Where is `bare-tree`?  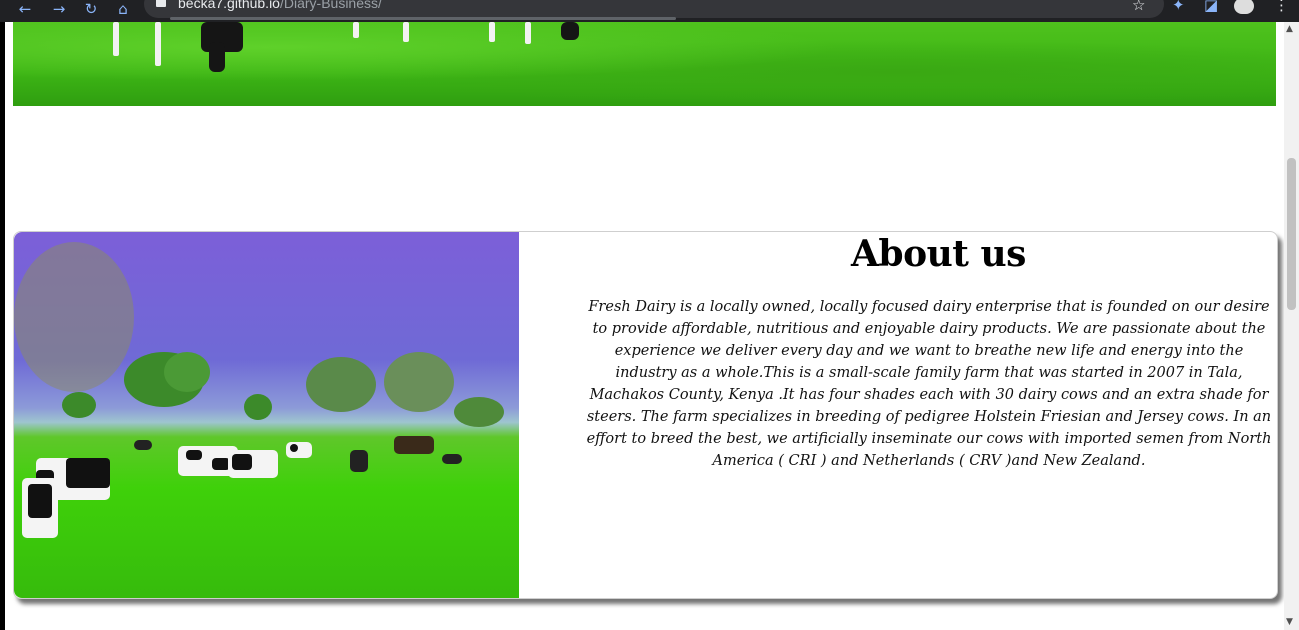 bare-tree is located at coordinates (74, 317).